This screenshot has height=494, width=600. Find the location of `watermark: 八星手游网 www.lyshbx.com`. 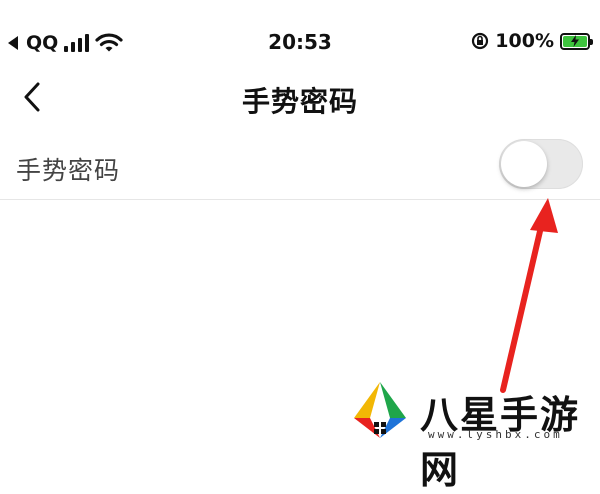

watermark: 八星手游网 www.lyshbx.com is located at coordinates (470, 431).